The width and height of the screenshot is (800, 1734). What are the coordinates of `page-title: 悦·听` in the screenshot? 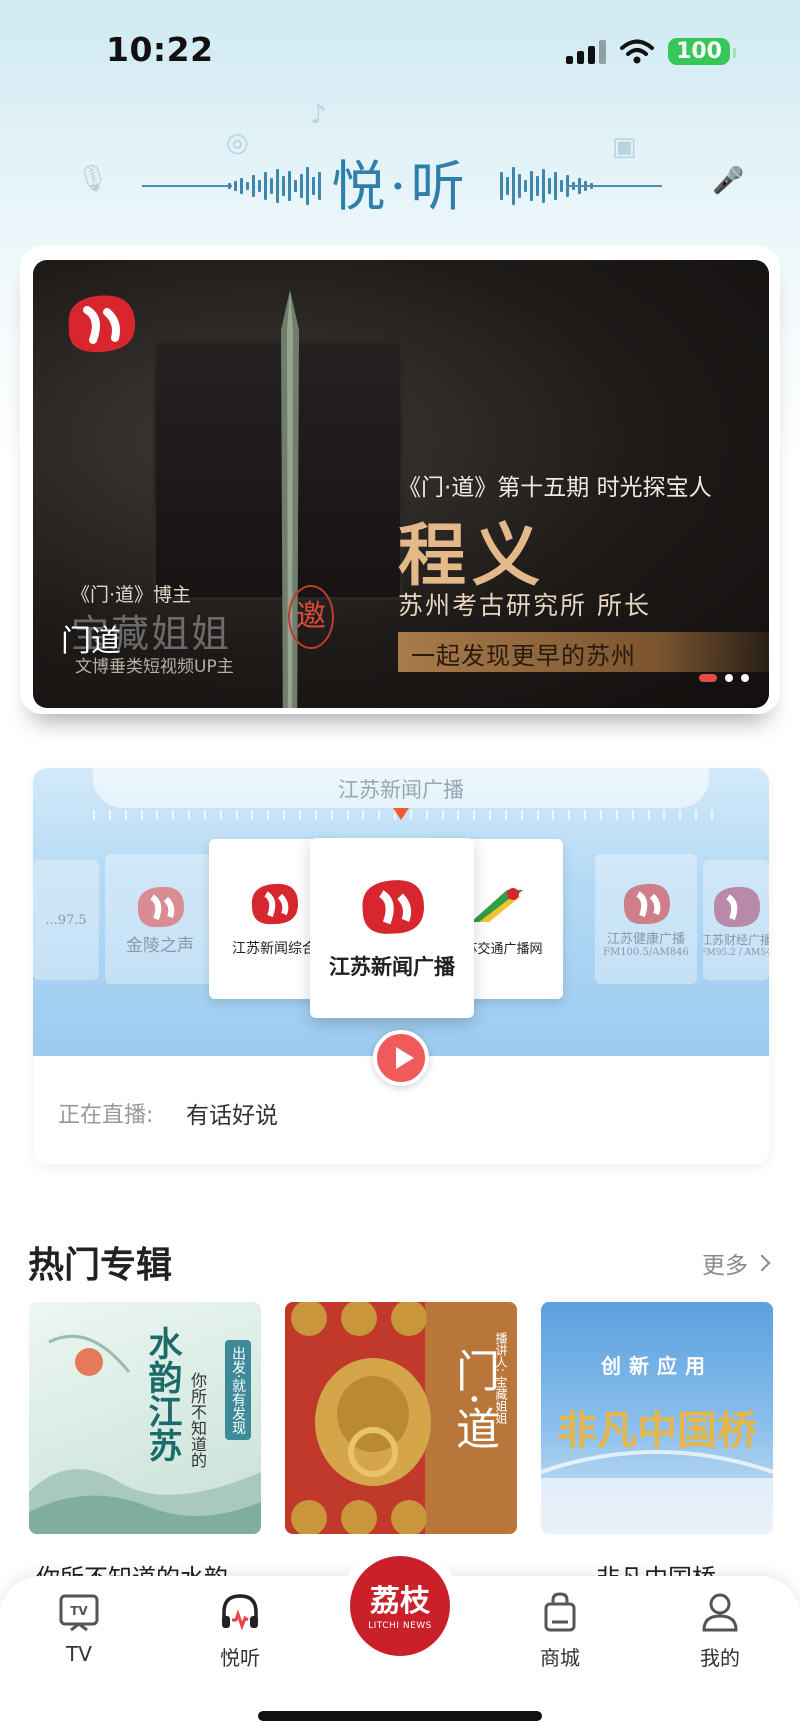 It's located at (400, 186).